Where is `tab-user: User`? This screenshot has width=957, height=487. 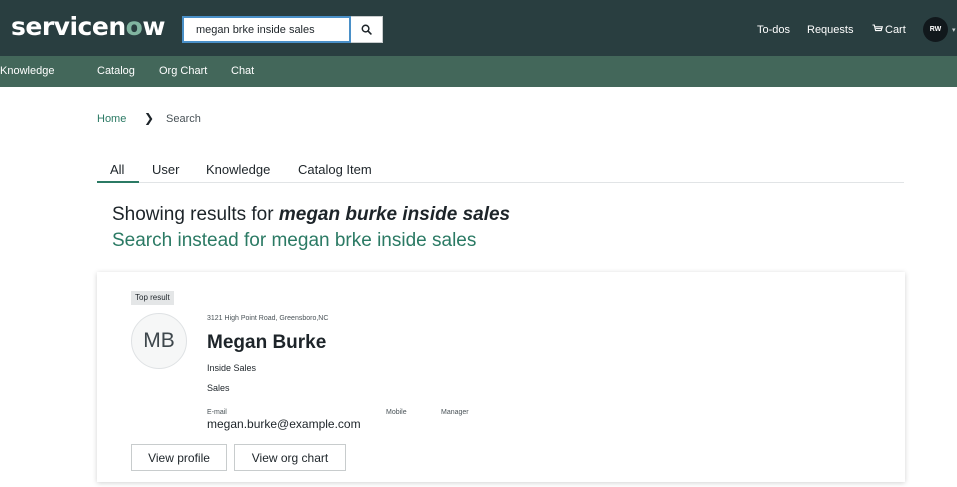 tab-user: User is located at coordinates (165, 169).